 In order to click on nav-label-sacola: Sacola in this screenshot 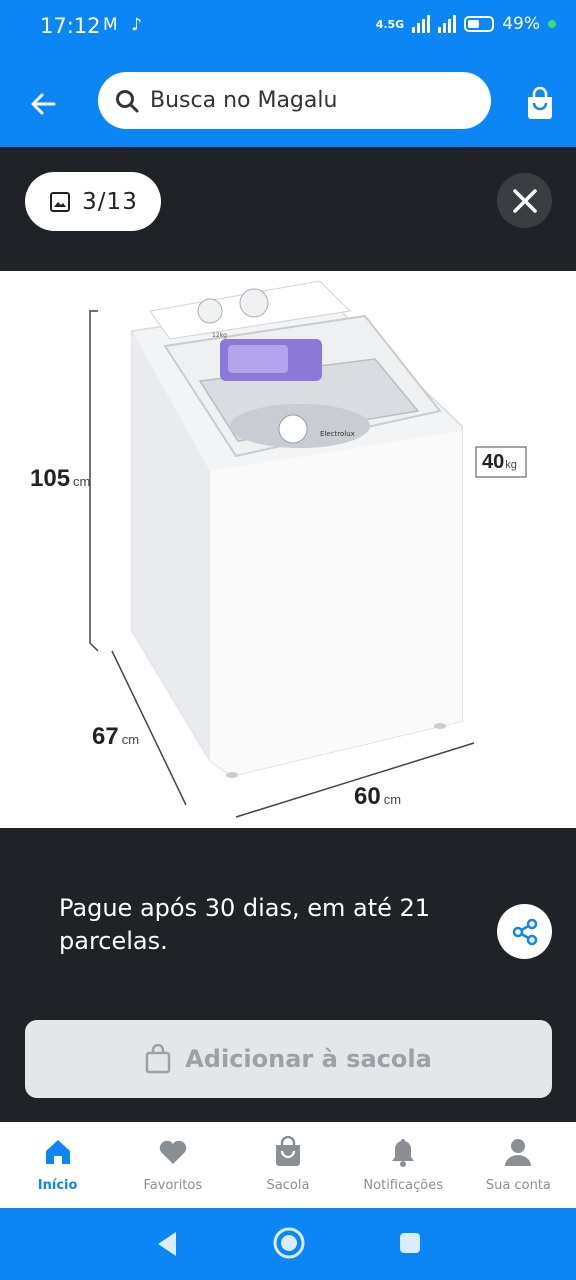, I will do `click(288, 1185)`.